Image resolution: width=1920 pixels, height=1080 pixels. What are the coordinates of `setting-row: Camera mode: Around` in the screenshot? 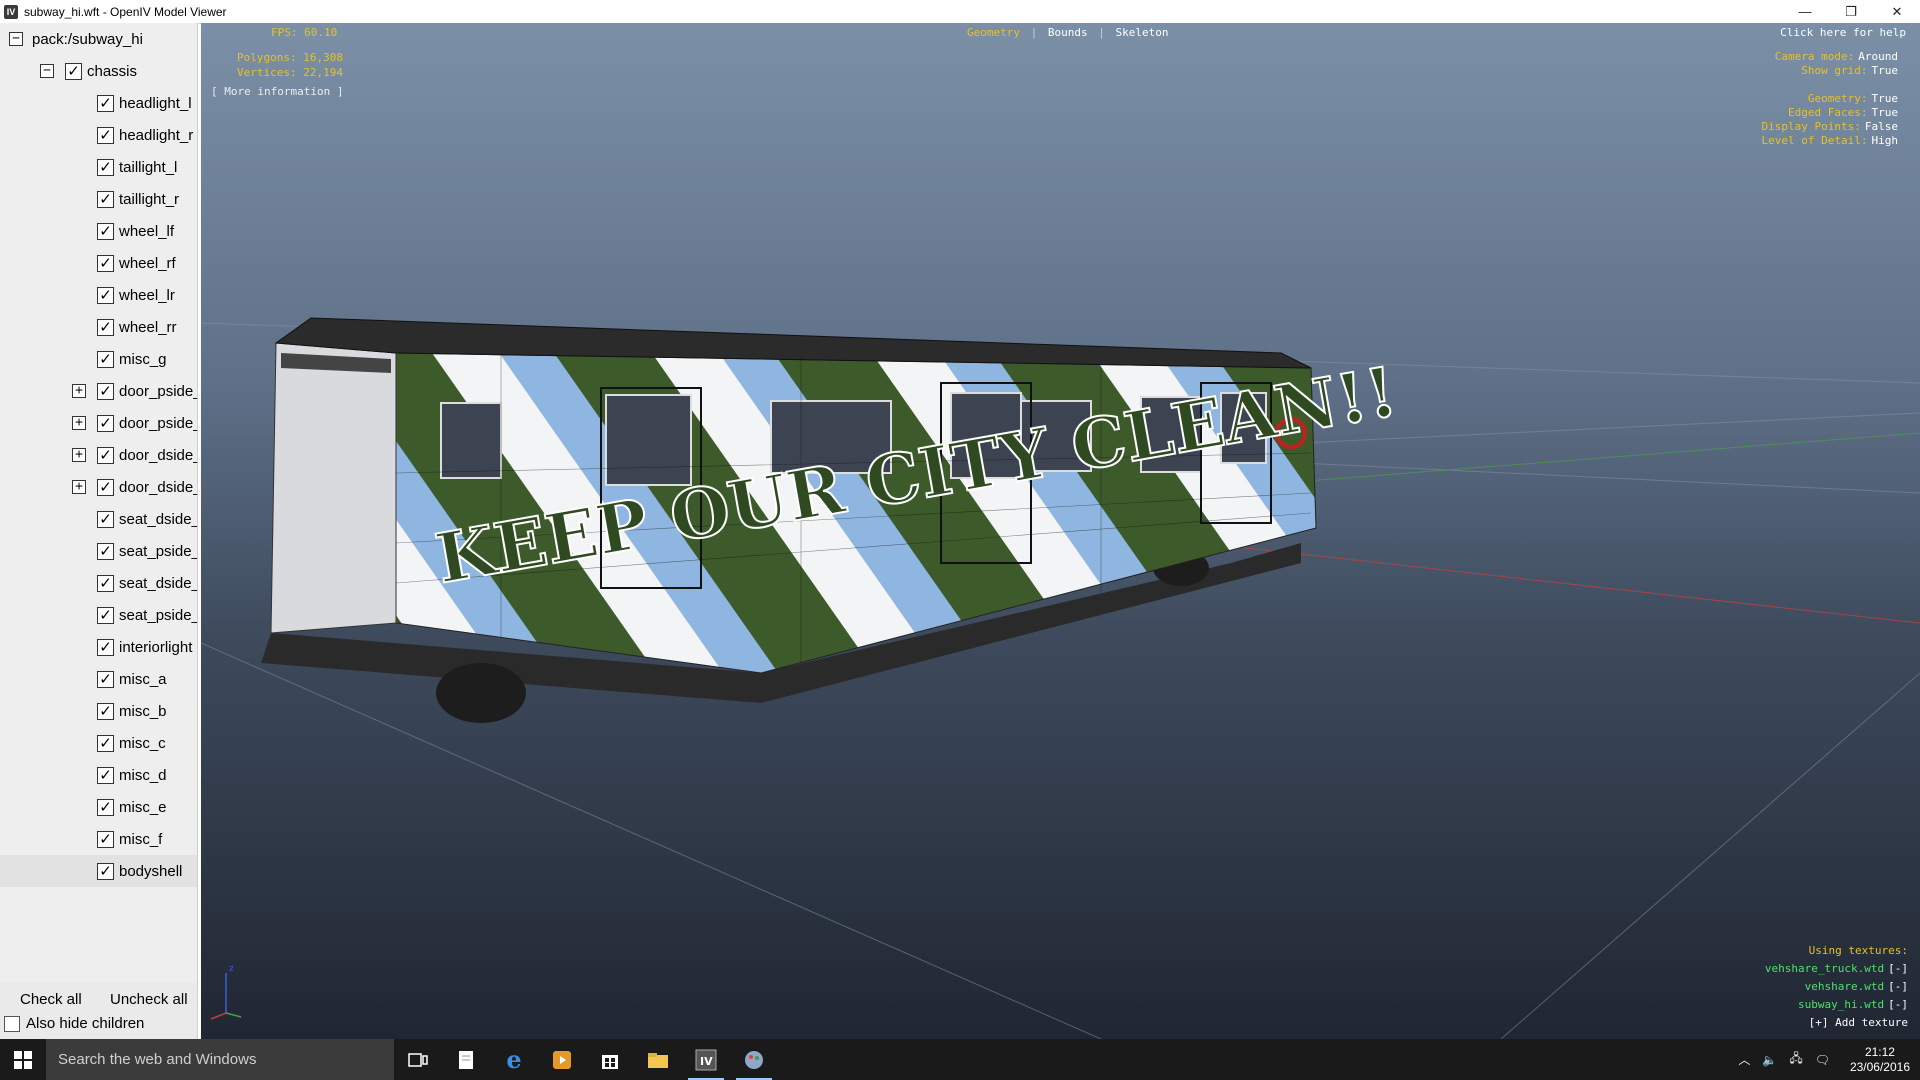 It's located at (1830, 57).